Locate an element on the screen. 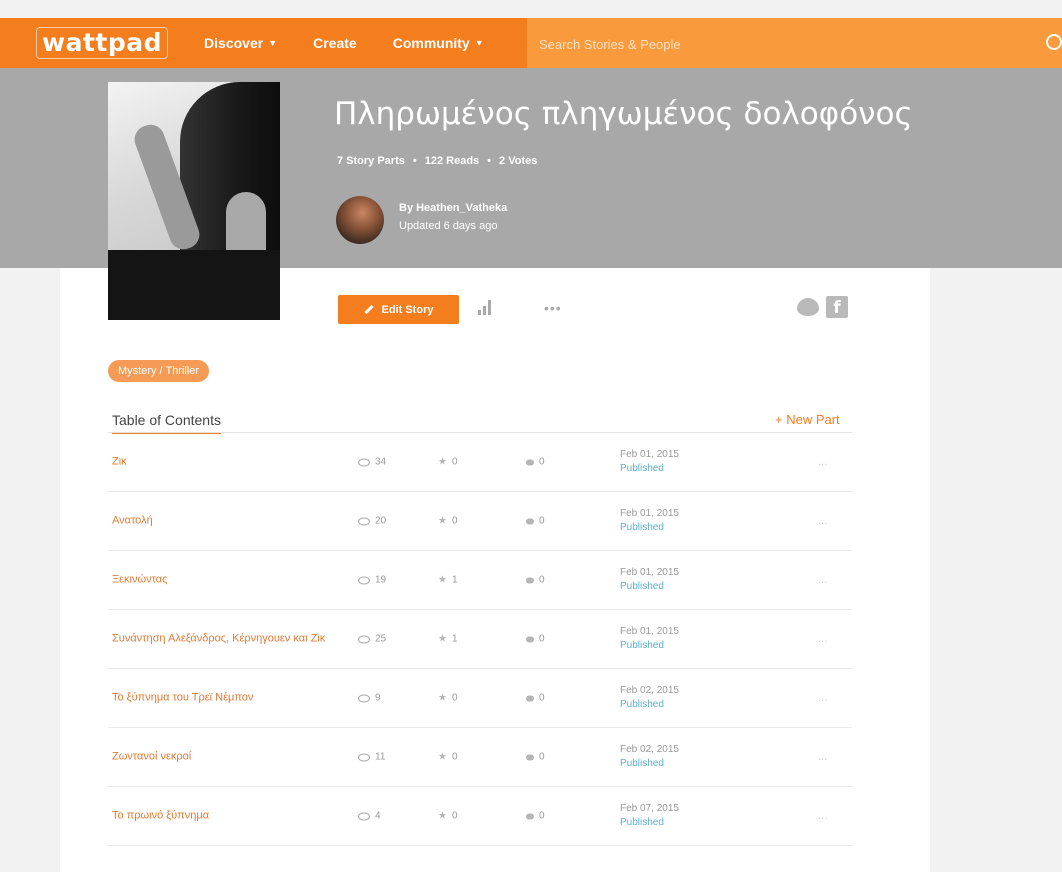 This screenshot has height=872, width=1062. reads-count: 20 is located at coordinates (381, 521).